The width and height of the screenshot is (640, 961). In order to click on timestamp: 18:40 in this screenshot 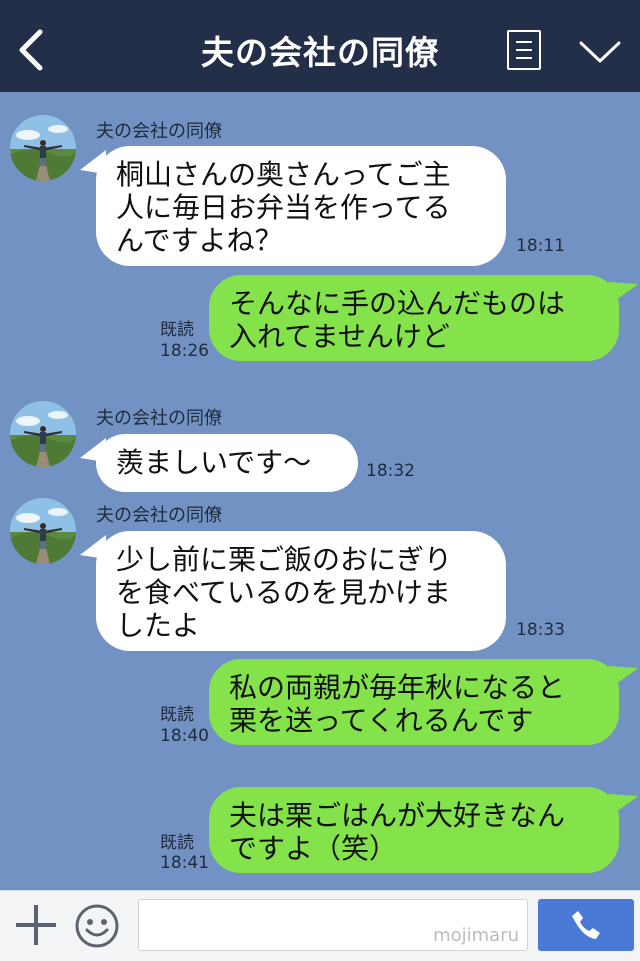, I will do `click(184, 736)`.